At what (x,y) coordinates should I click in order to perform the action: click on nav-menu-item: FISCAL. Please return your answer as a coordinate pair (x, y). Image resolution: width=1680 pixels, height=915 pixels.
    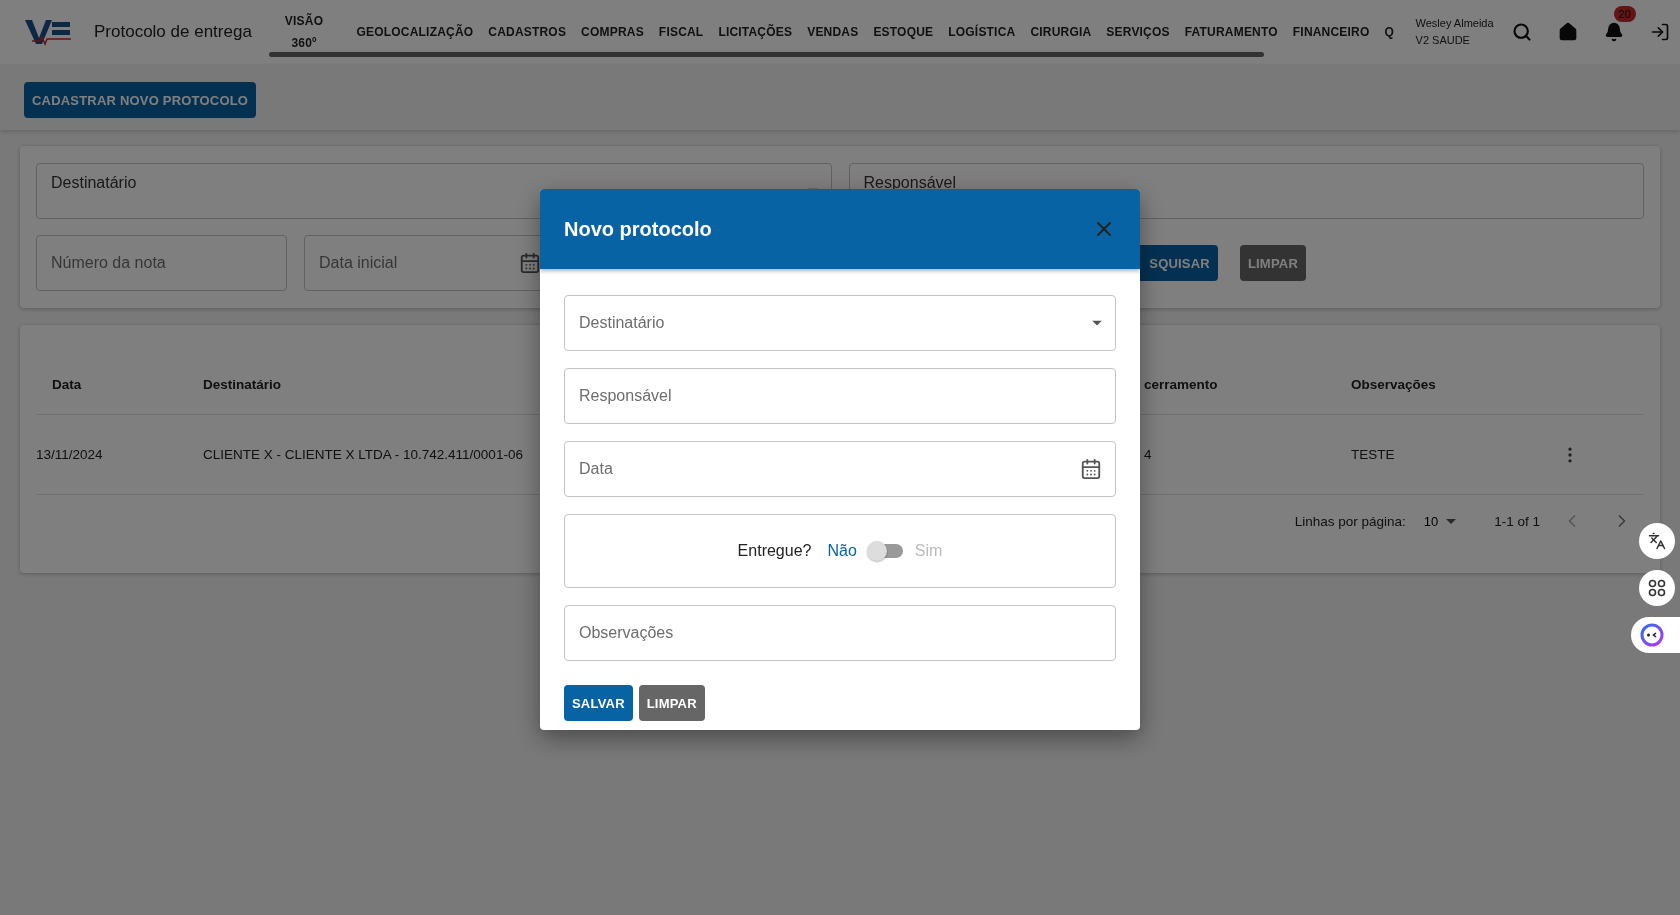
    Looking at the image, I should click on (681, 32).